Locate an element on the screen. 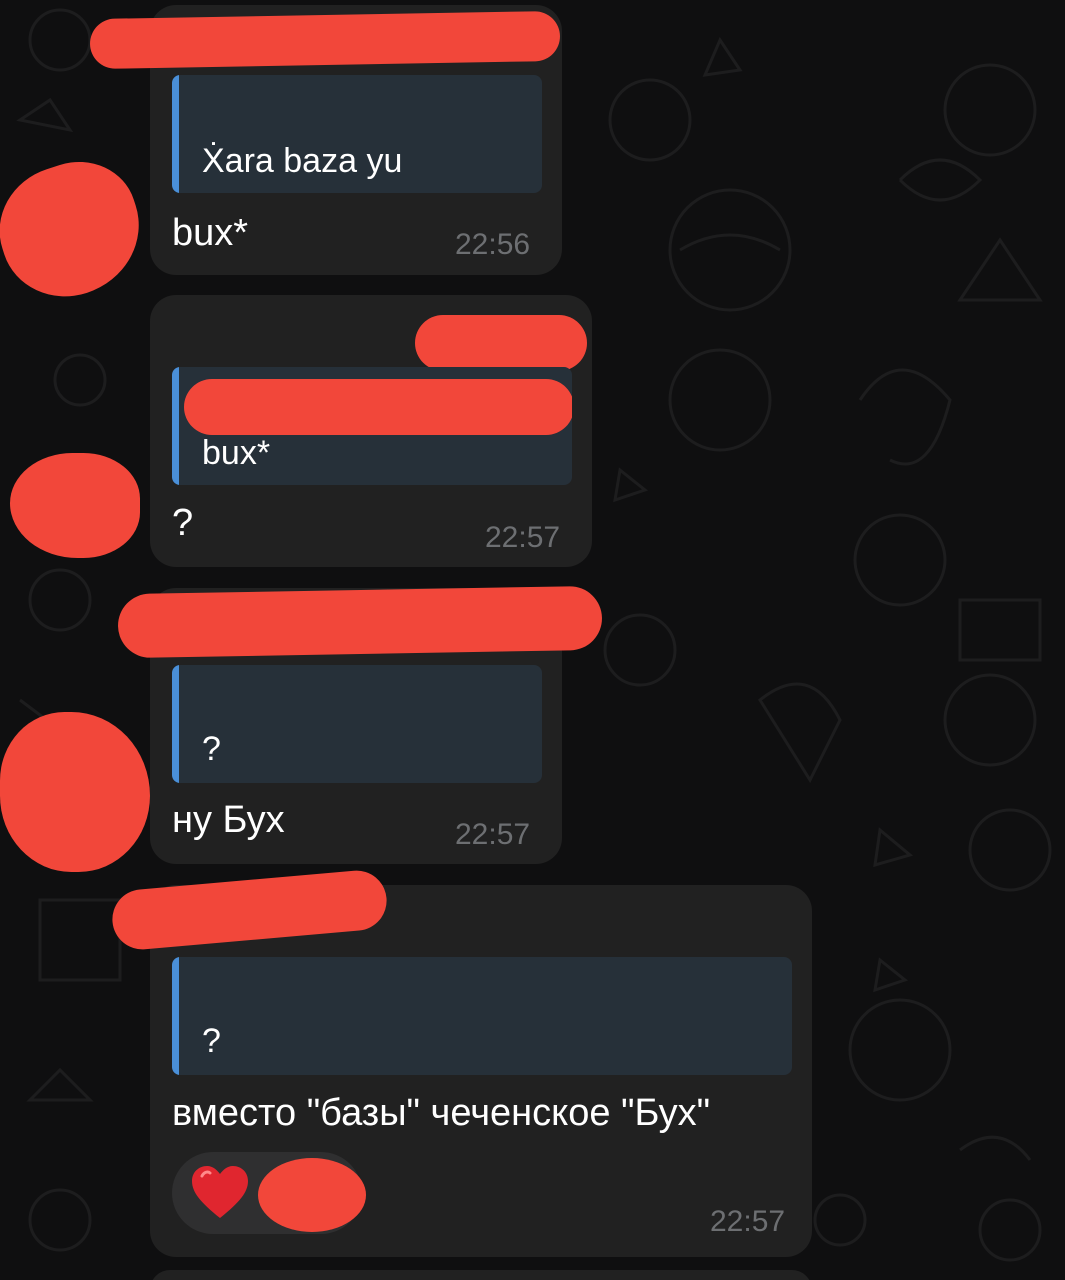 The width and height of the screenshot is (1065, 1280). message-bubble: bux* ? 22:57 is located at coordinates (371, 431).